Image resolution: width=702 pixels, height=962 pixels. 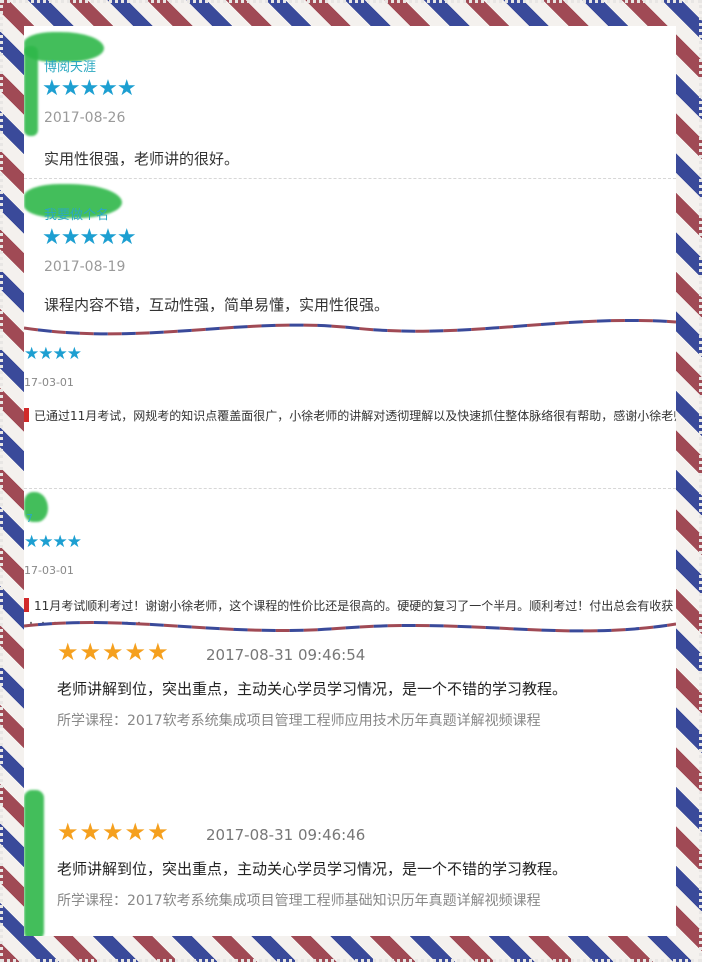 What do you see at coordinates (29, 518) in the screenshot?
I see `reviewer-name: 7` at bounding box center [29, 518].